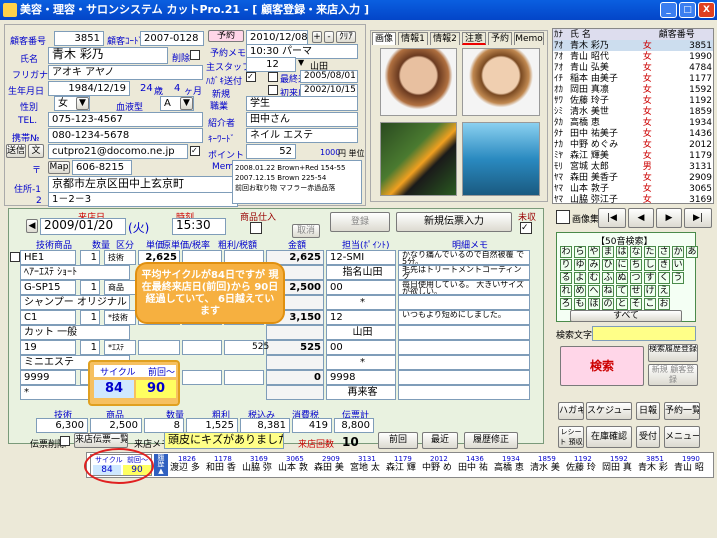  I want to click on slip-item-code: G-SP15, so click(48, 287).